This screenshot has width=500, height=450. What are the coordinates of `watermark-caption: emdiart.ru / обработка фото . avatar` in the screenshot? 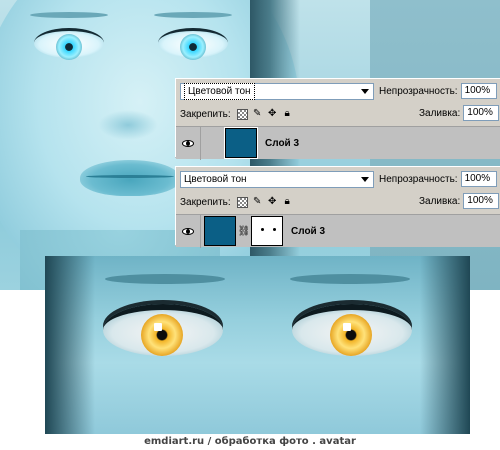 It's located at (250, 441).